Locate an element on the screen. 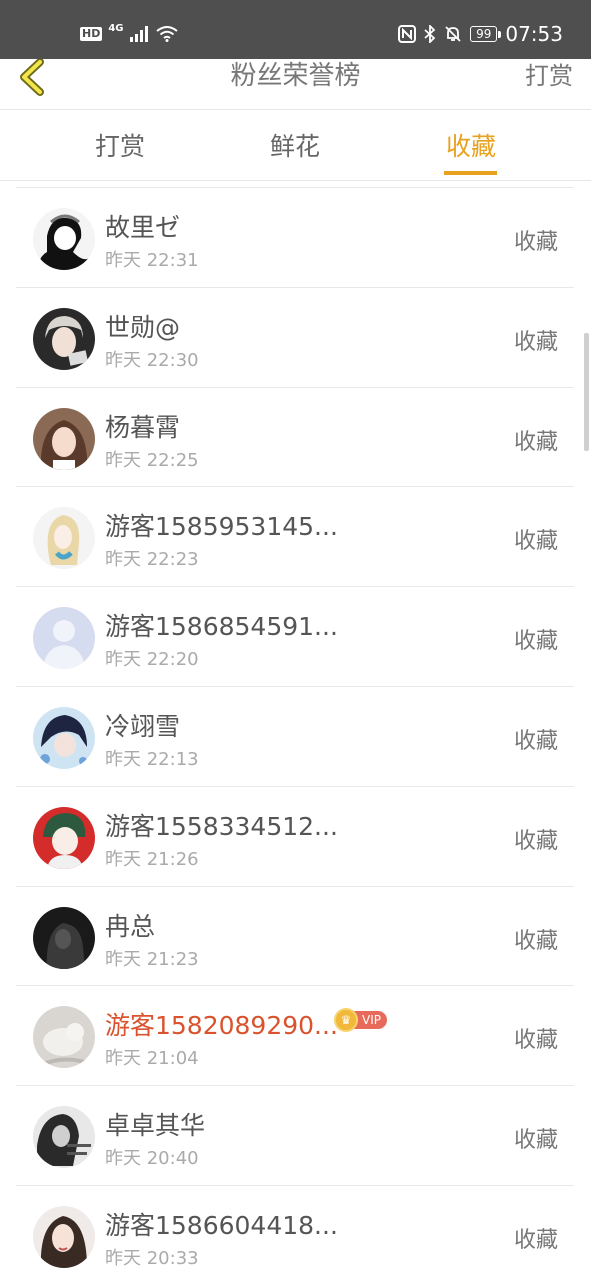  network-type: 4G is located at coordinates (116, 28).